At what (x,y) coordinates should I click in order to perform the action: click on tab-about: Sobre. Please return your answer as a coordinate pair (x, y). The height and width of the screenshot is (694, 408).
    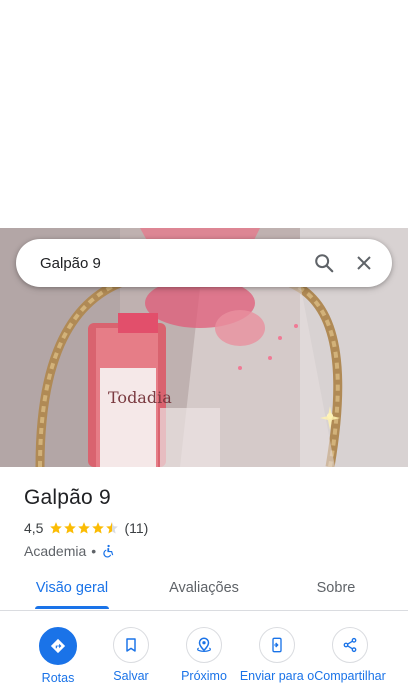
    Looking at the image, I should click on (336, 588).